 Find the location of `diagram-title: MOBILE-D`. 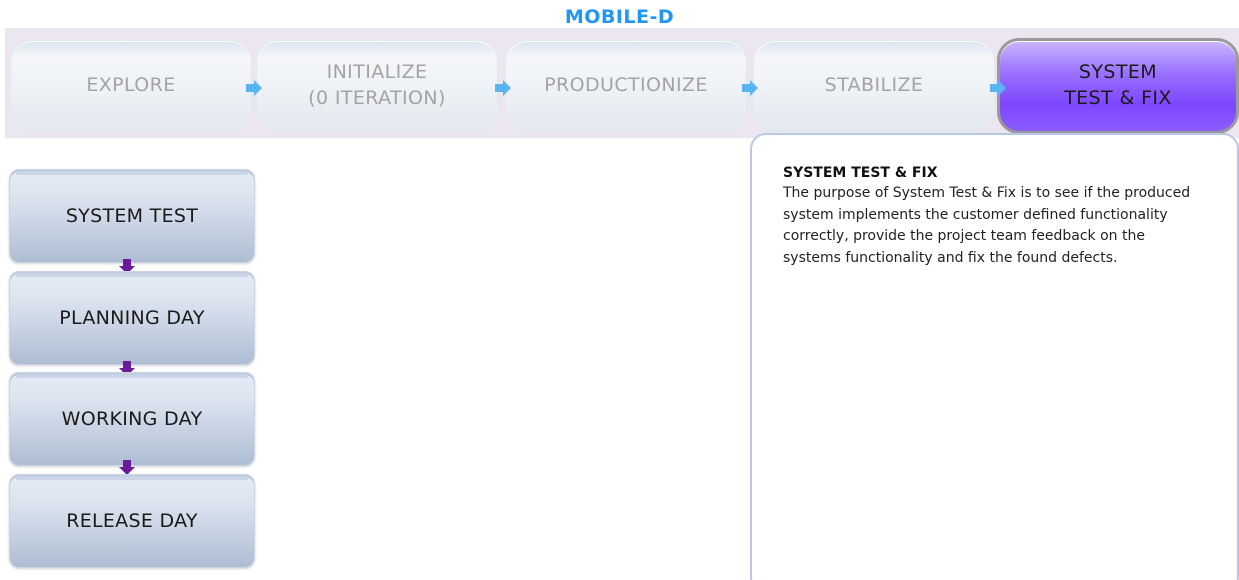

diagram-title: MOBILE-D is located at coordinates (619, 17).